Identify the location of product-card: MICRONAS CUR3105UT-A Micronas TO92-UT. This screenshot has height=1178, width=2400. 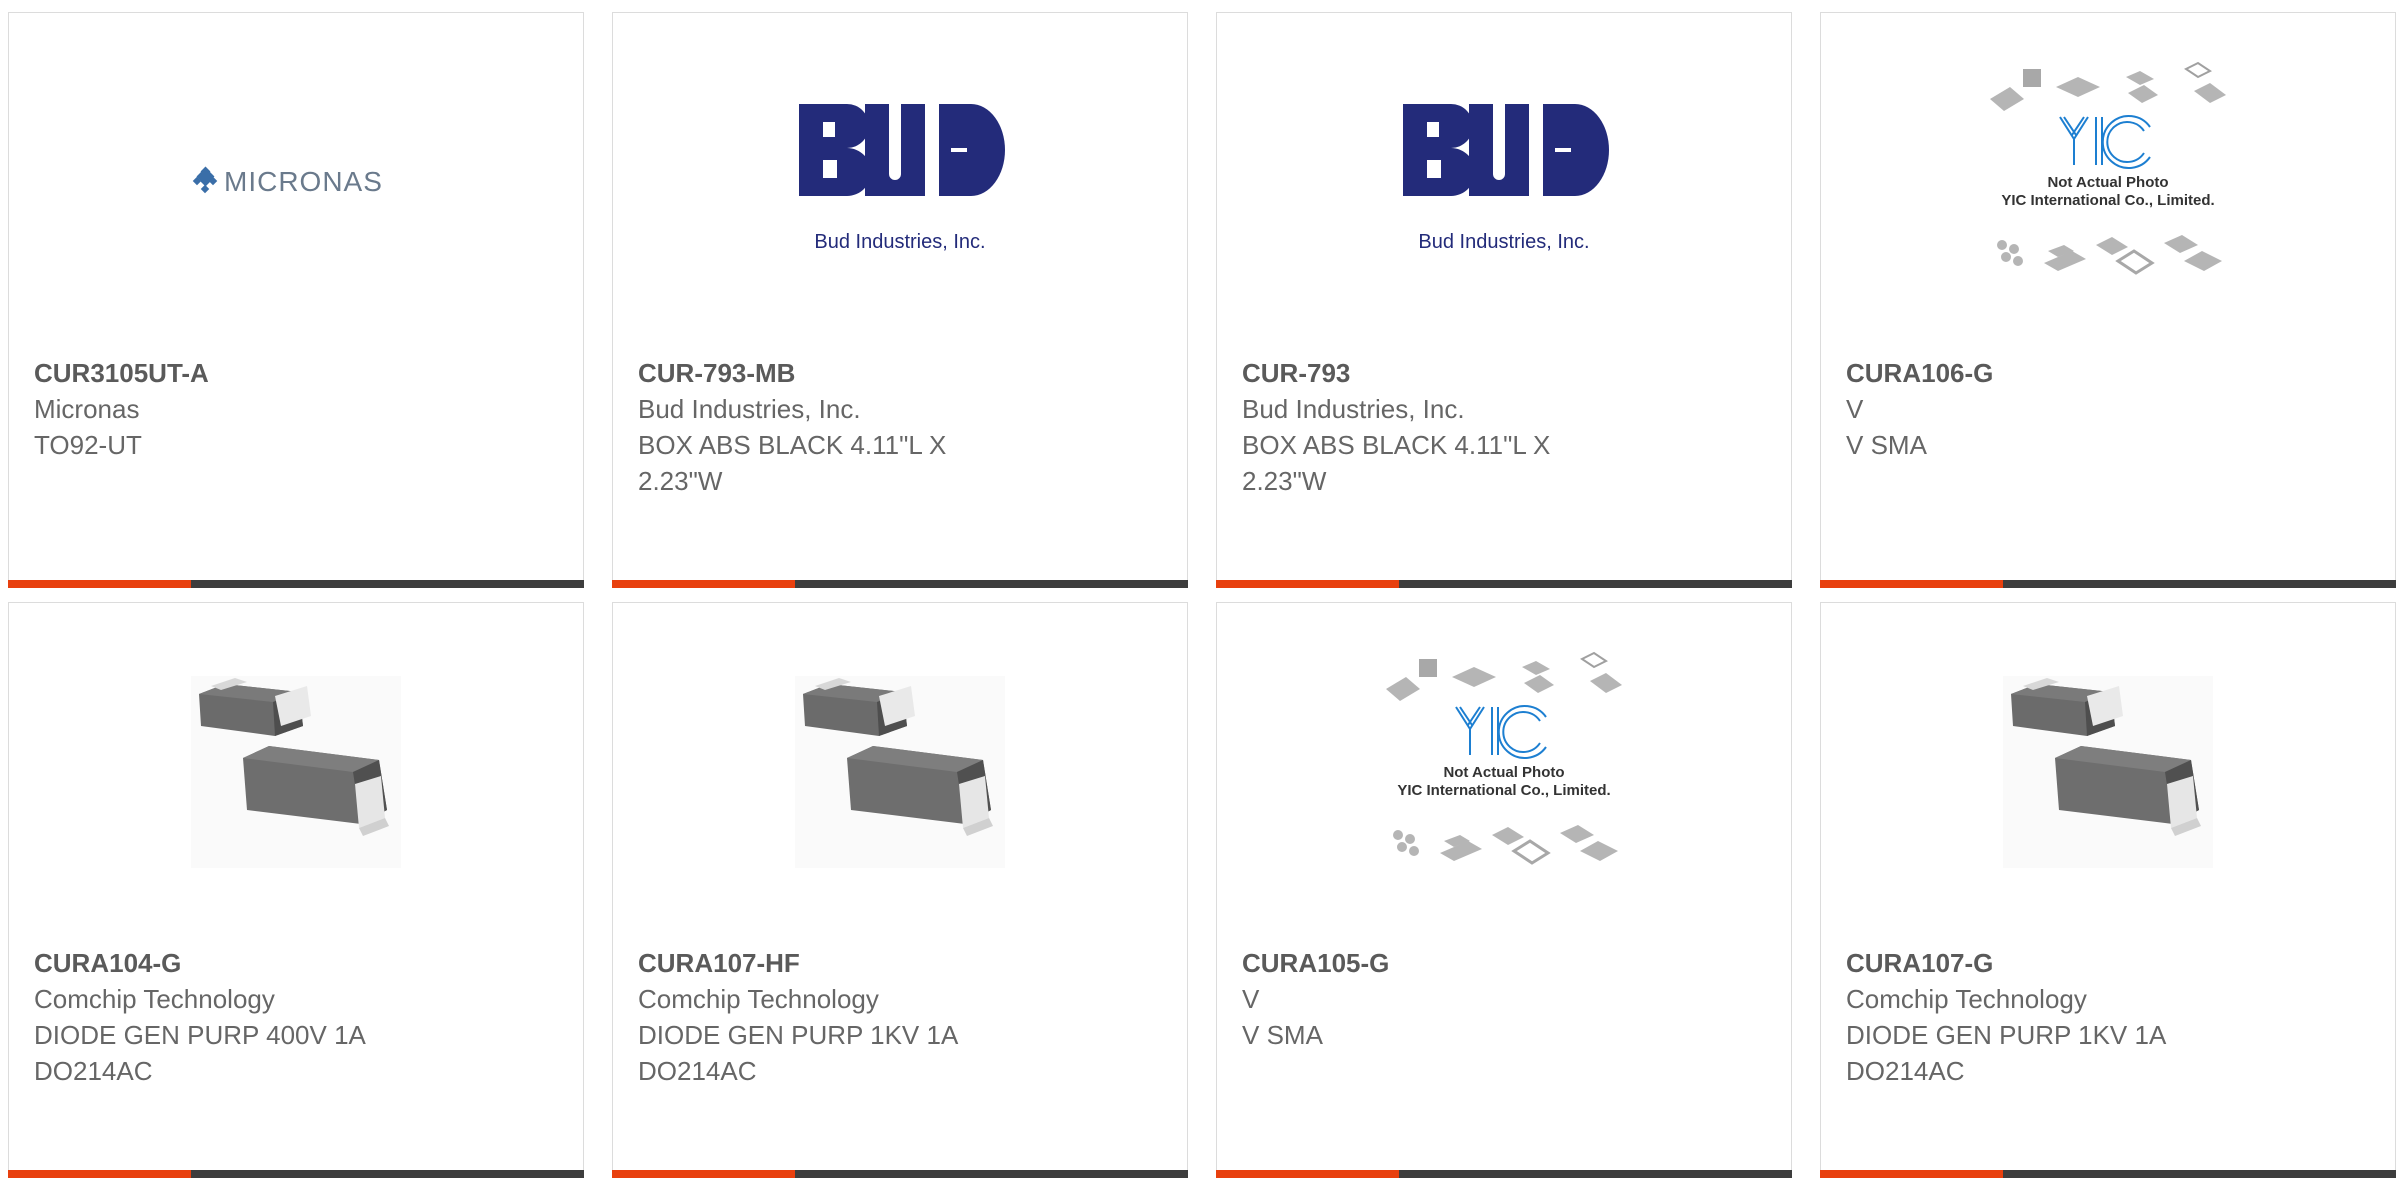
(296, 300).